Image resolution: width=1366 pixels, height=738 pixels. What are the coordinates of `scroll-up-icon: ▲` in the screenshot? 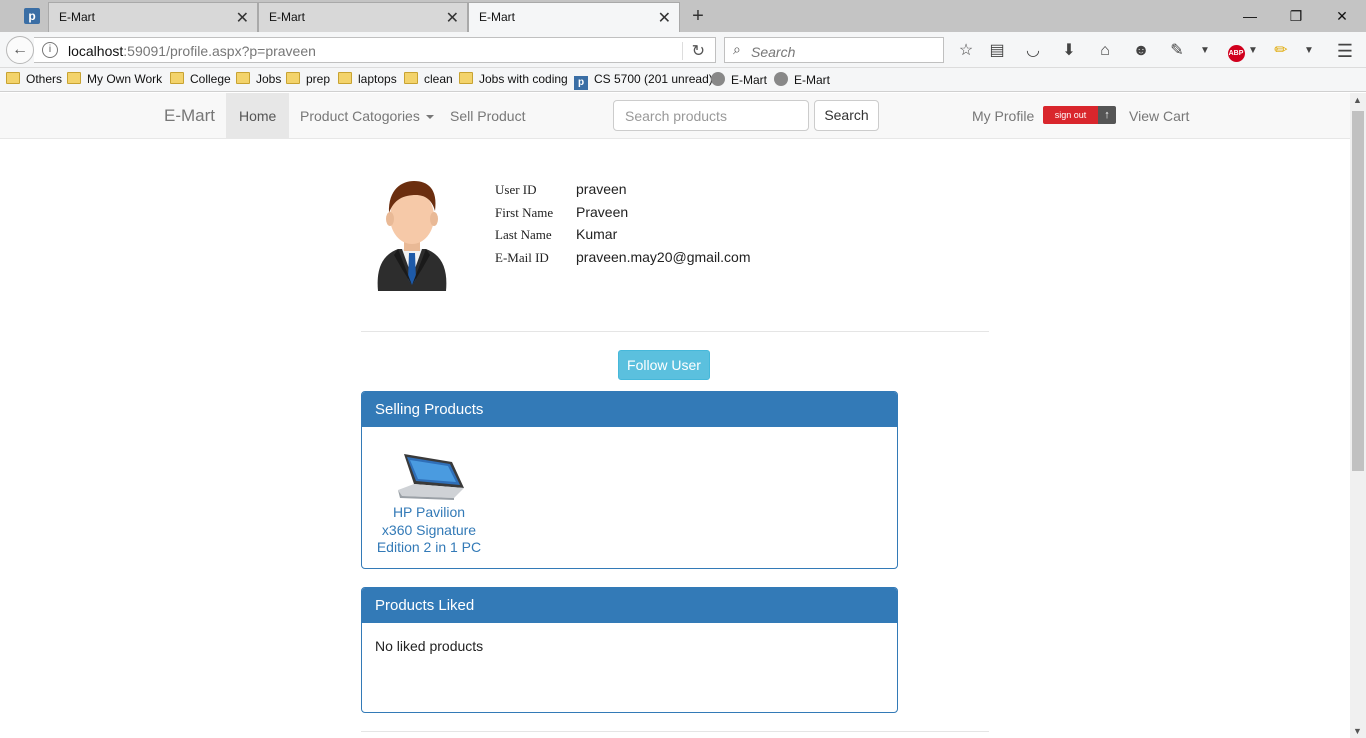 It's located at (1357, 100).